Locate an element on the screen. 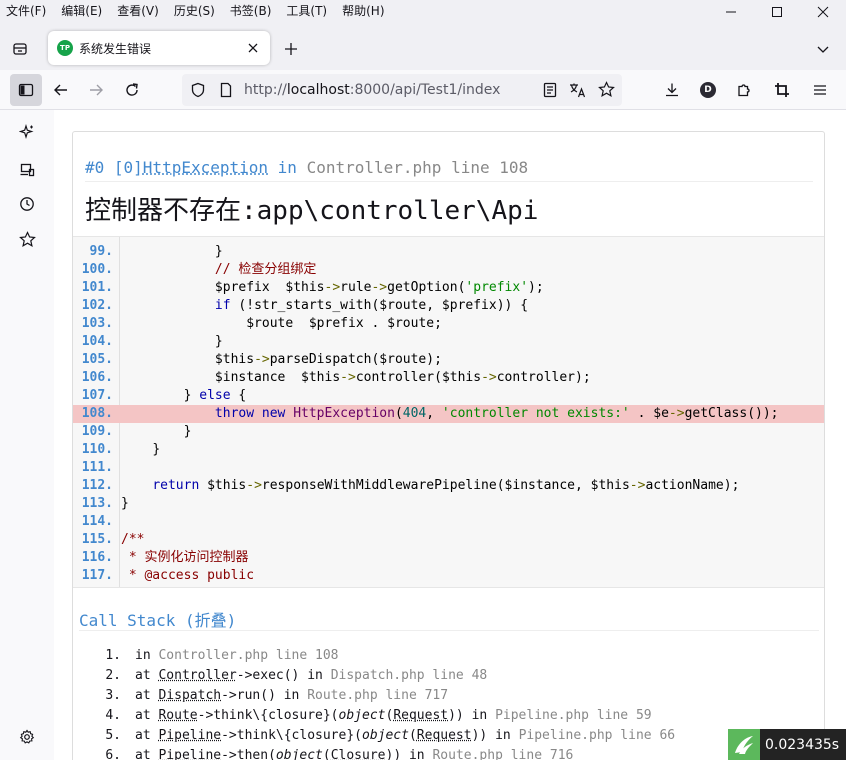 This screenshot has width=846, height=760. menu-bookmarks: 书签(B) is located at coordinates (251, 12).